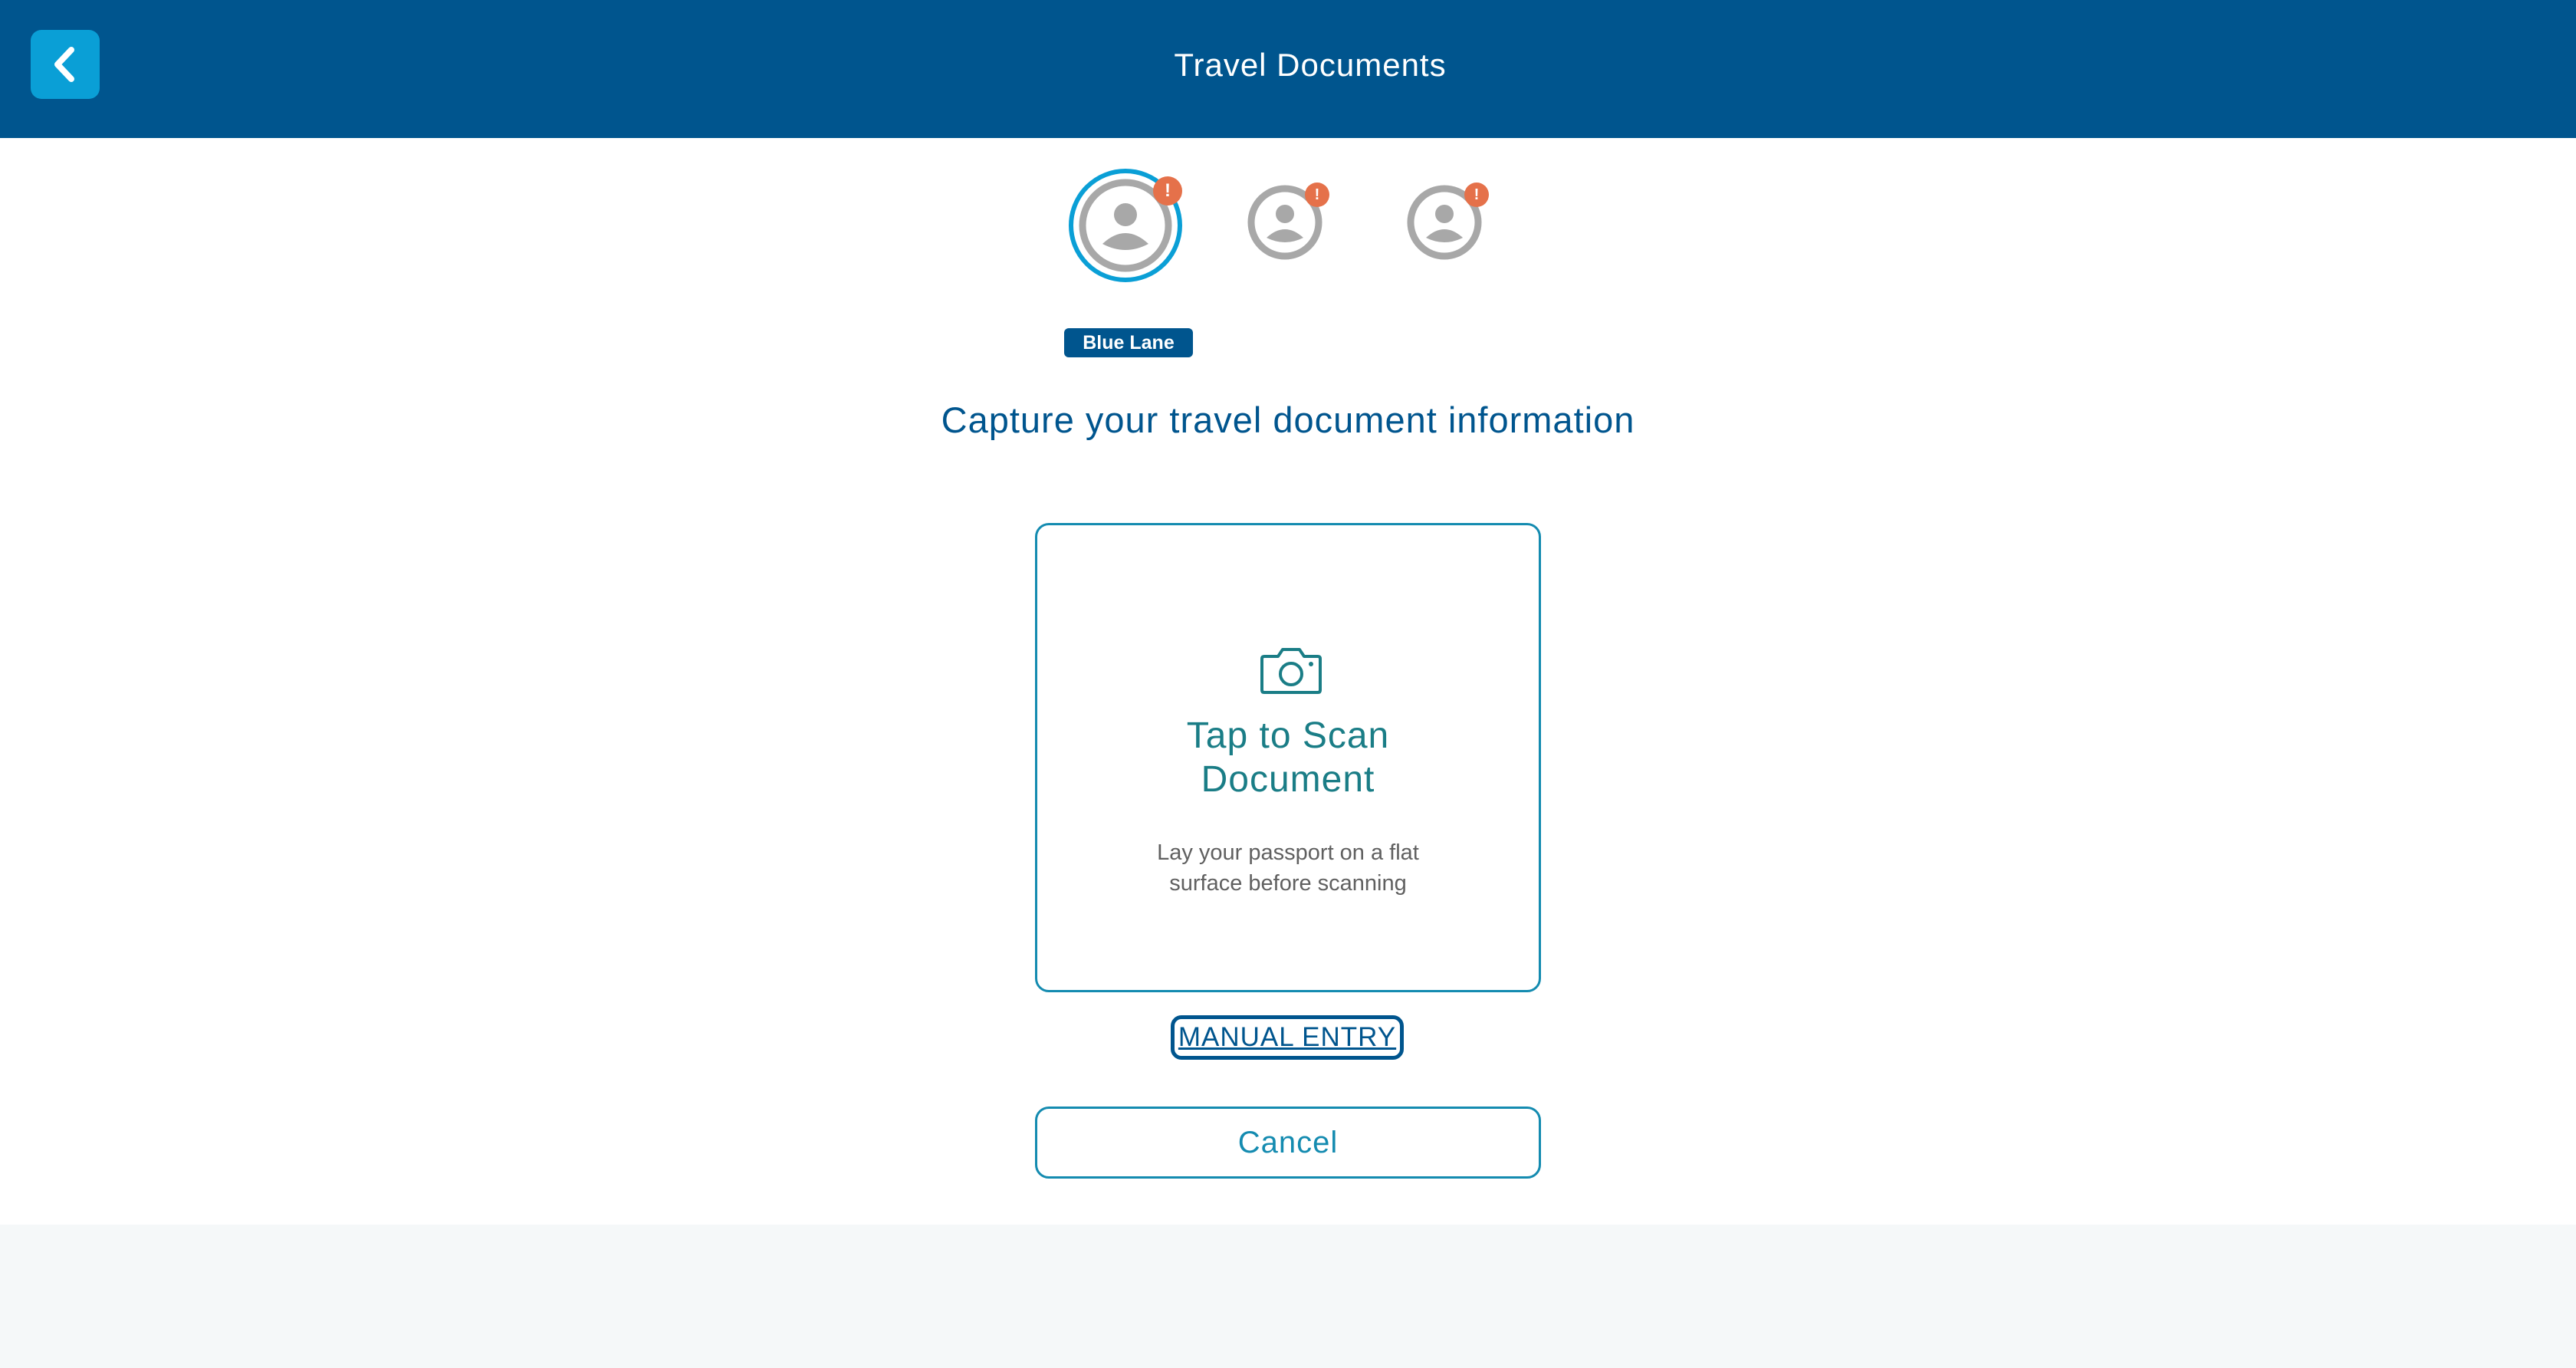  I want to click on manual-entry-link: MANUAL ENTRY, so click(1287, 1037).